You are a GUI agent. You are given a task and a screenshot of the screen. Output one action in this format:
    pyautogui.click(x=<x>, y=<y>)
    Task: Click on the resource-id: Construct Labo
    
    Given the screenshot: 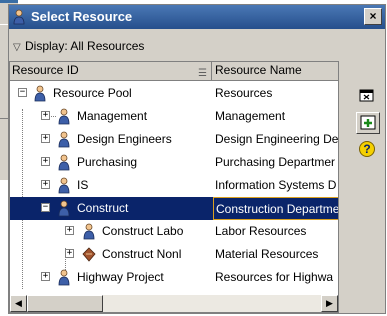 What is the action you would take?
    pyautogui.click(x=143, y=231)
    